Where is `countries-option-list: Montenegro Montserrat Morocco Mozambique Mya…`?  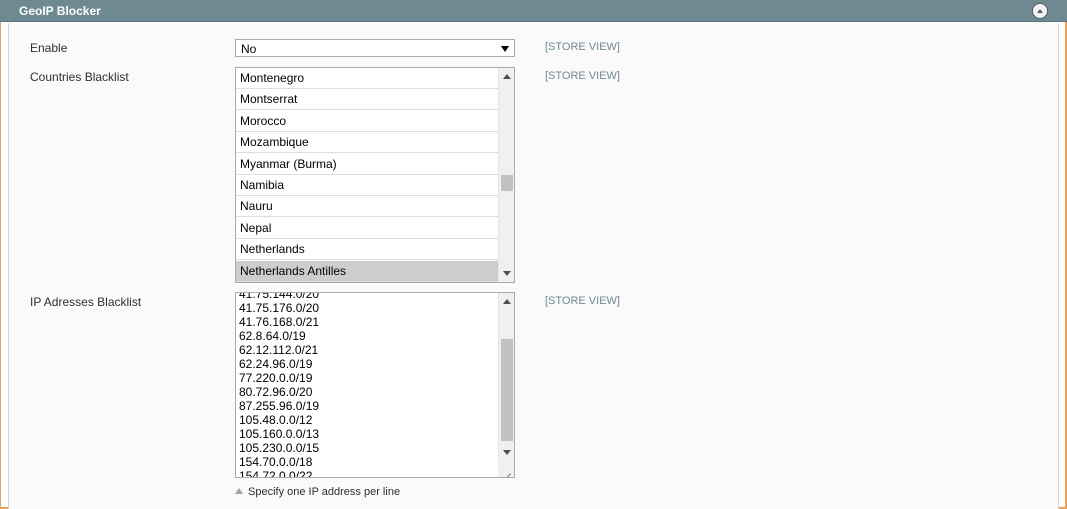 countries-option-list: Montenegro Montserrat Morocco Mozambique Mya… is located at coordinates (367, 175).